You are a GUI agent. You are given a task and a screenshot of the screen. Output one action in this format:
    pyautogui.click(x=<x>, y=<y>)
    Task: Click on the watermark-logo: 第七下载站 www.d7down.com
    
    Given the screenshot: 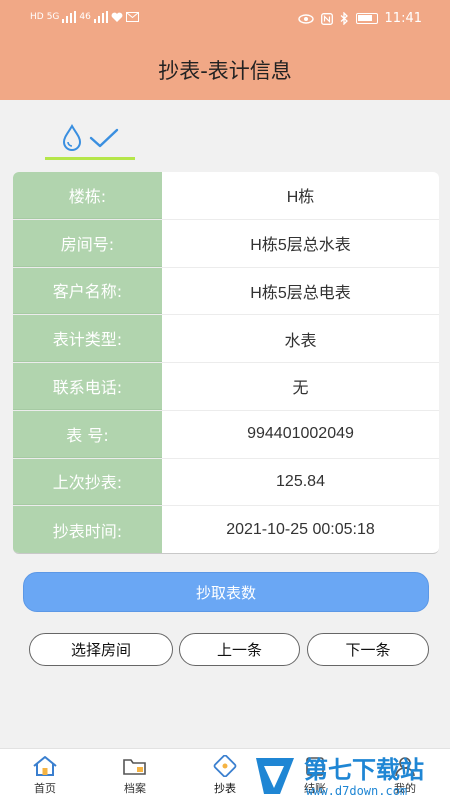 What is the action you would take?
    pyautogui.click(x=350, y=776)
    